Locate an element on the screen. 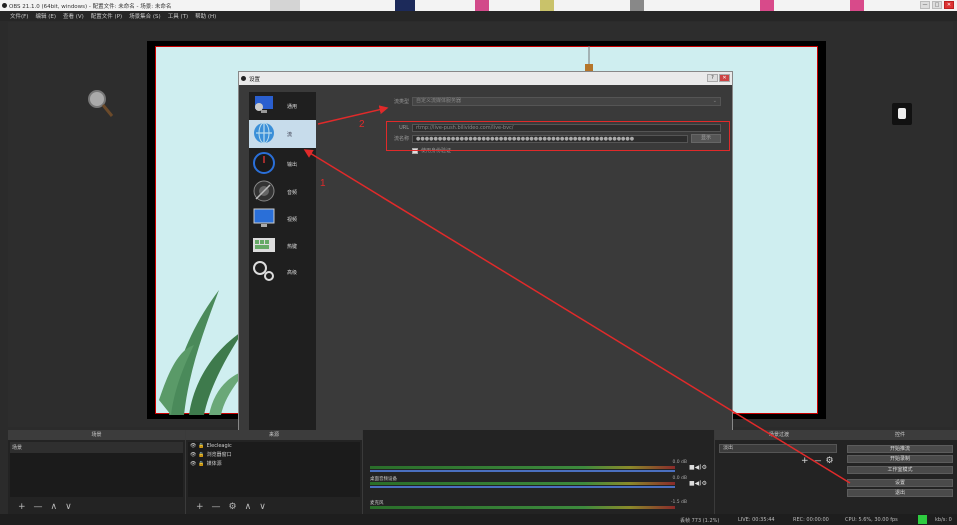 The width and height of the screenshot is (957, 525). remove-scene-button: — is located at coordinates (38, 507).